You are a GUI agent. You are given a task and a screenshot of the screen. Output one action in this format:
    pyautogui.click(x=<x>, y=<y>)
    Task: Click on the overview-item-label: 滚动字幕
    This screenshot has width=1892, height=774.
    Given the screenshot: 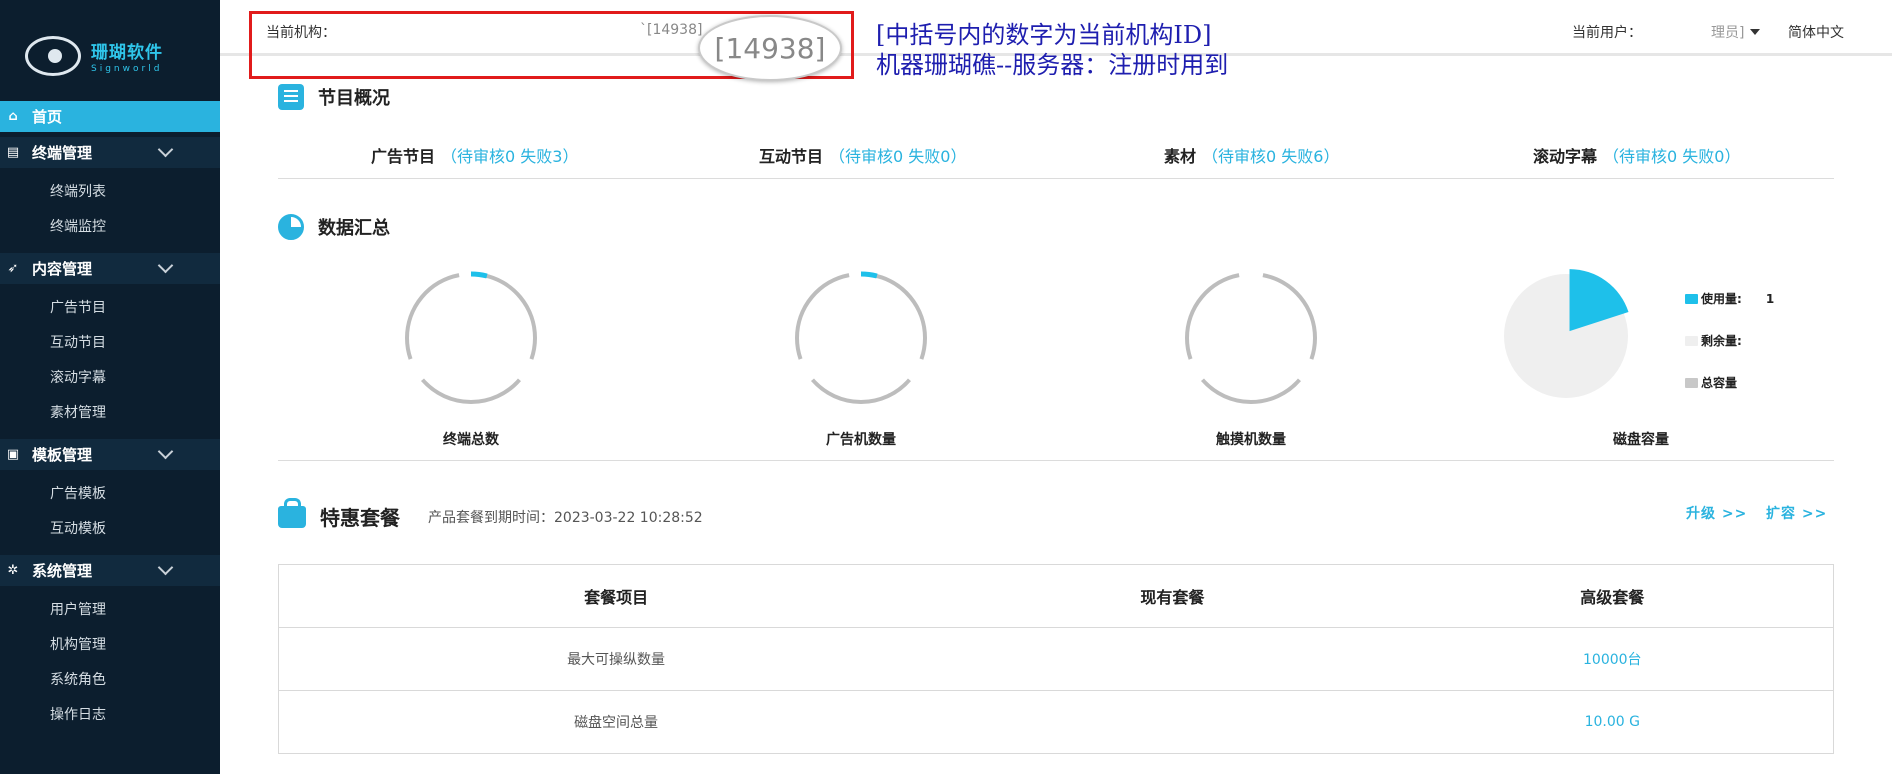 What is the action you would take?
    pyautogui.click(x=1565, y=156)
    